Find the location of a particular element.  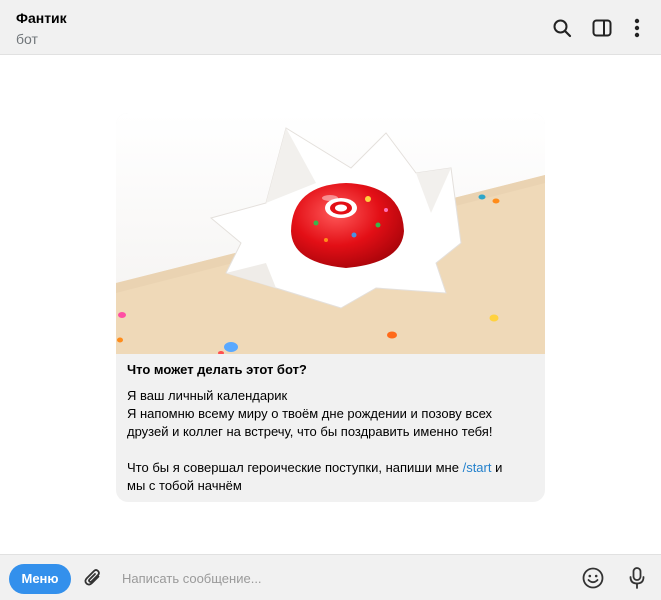

start-command-link: /start is located at coordinates (477, 467).